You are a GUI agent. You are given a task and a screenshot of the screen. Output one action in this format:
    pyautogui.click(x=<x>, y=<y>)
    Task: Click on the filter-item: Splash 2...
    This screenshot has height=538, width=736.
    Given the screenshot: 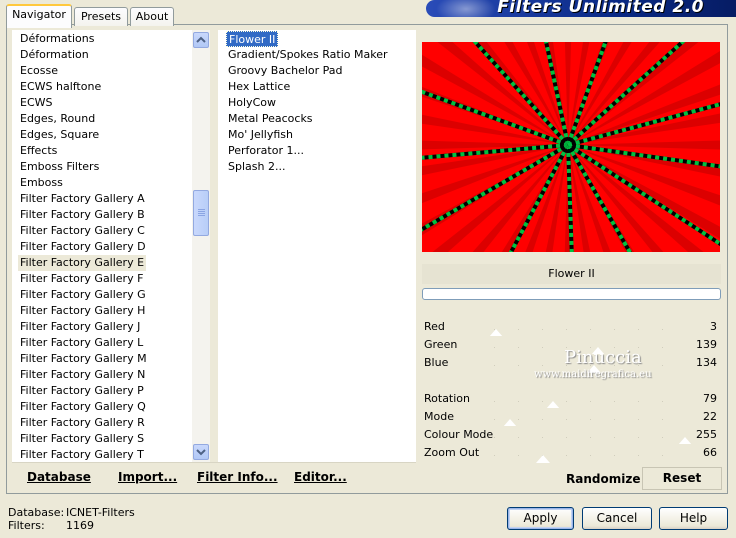 What is the action you would take?
    pyautogui.click(x=256, y=167)
    